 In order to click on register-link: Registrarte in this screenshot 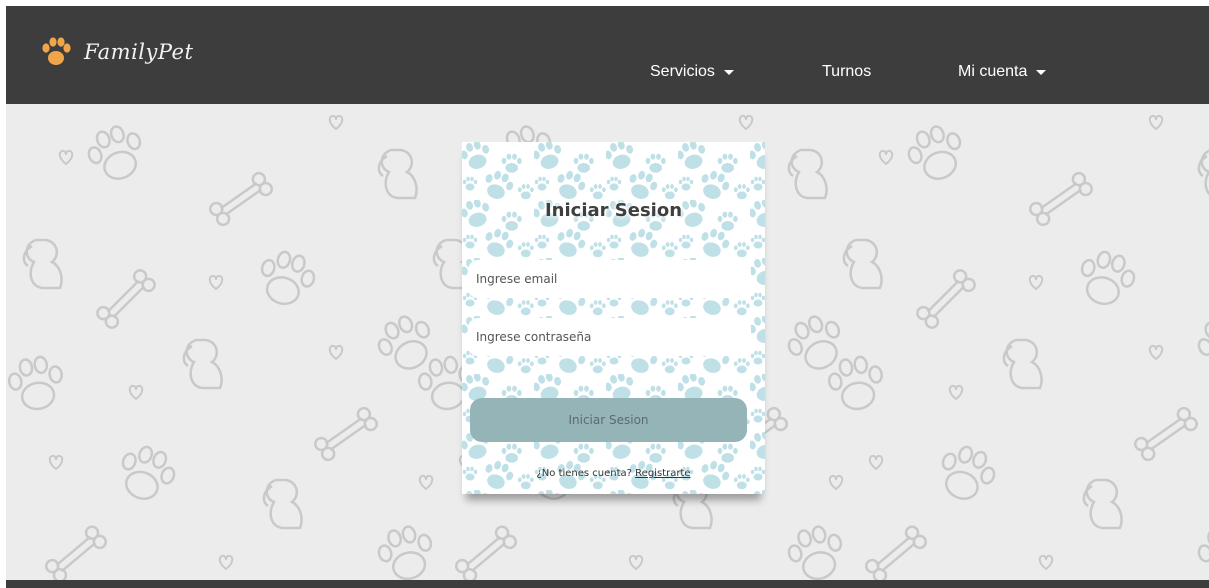, I will do `click(662, 473)`.